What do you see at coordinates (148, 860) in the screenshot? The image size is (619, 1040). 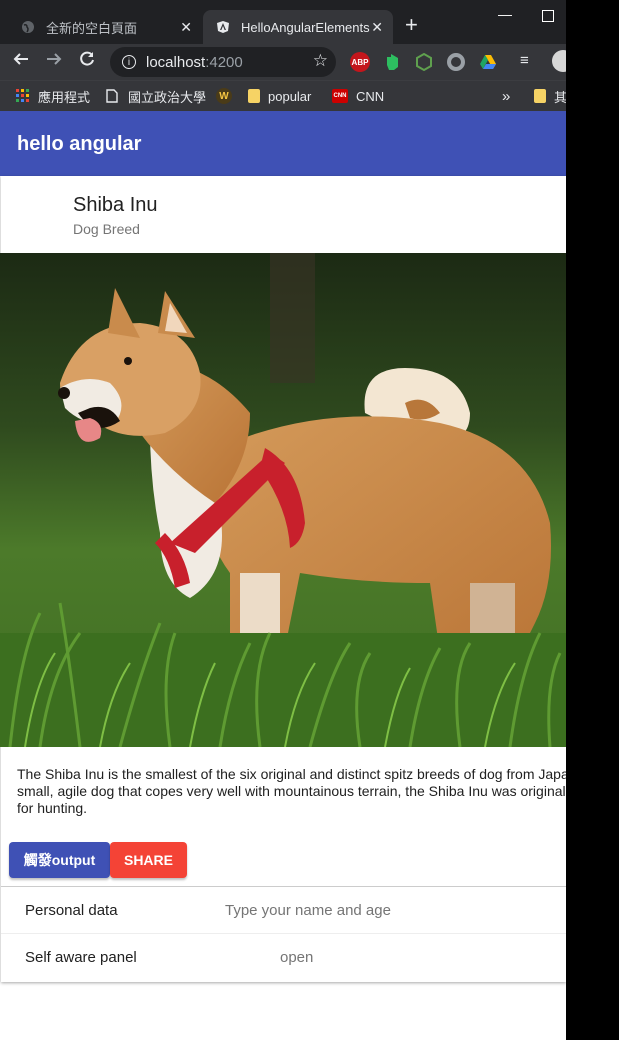 I see `share-button: SHARE` at bounding box center [148, 860].